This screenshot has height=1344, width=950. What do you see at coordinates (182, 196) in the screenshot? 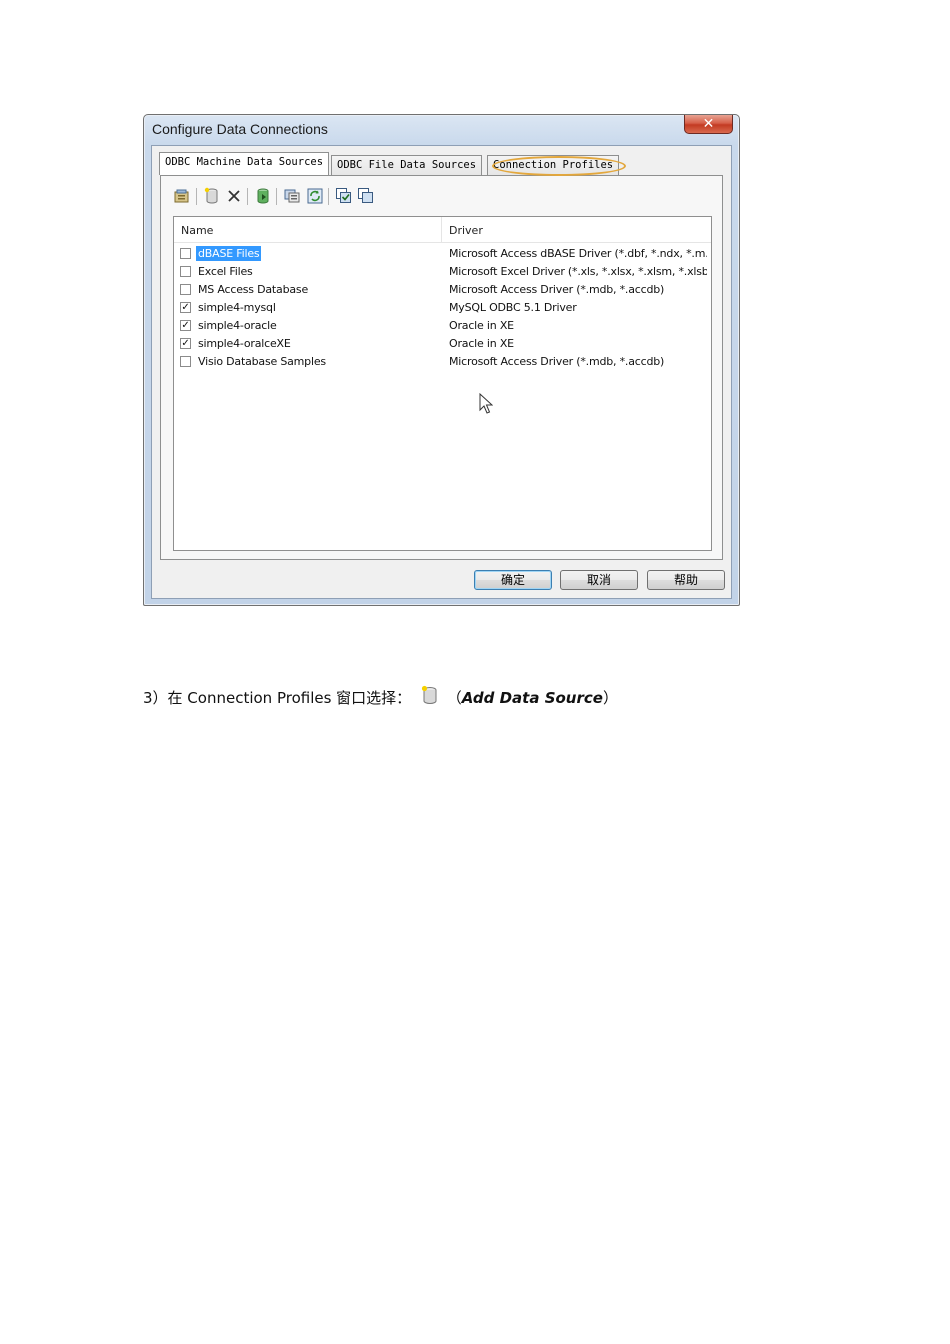
I see `properties-icon` at bounding box center [182, 196].